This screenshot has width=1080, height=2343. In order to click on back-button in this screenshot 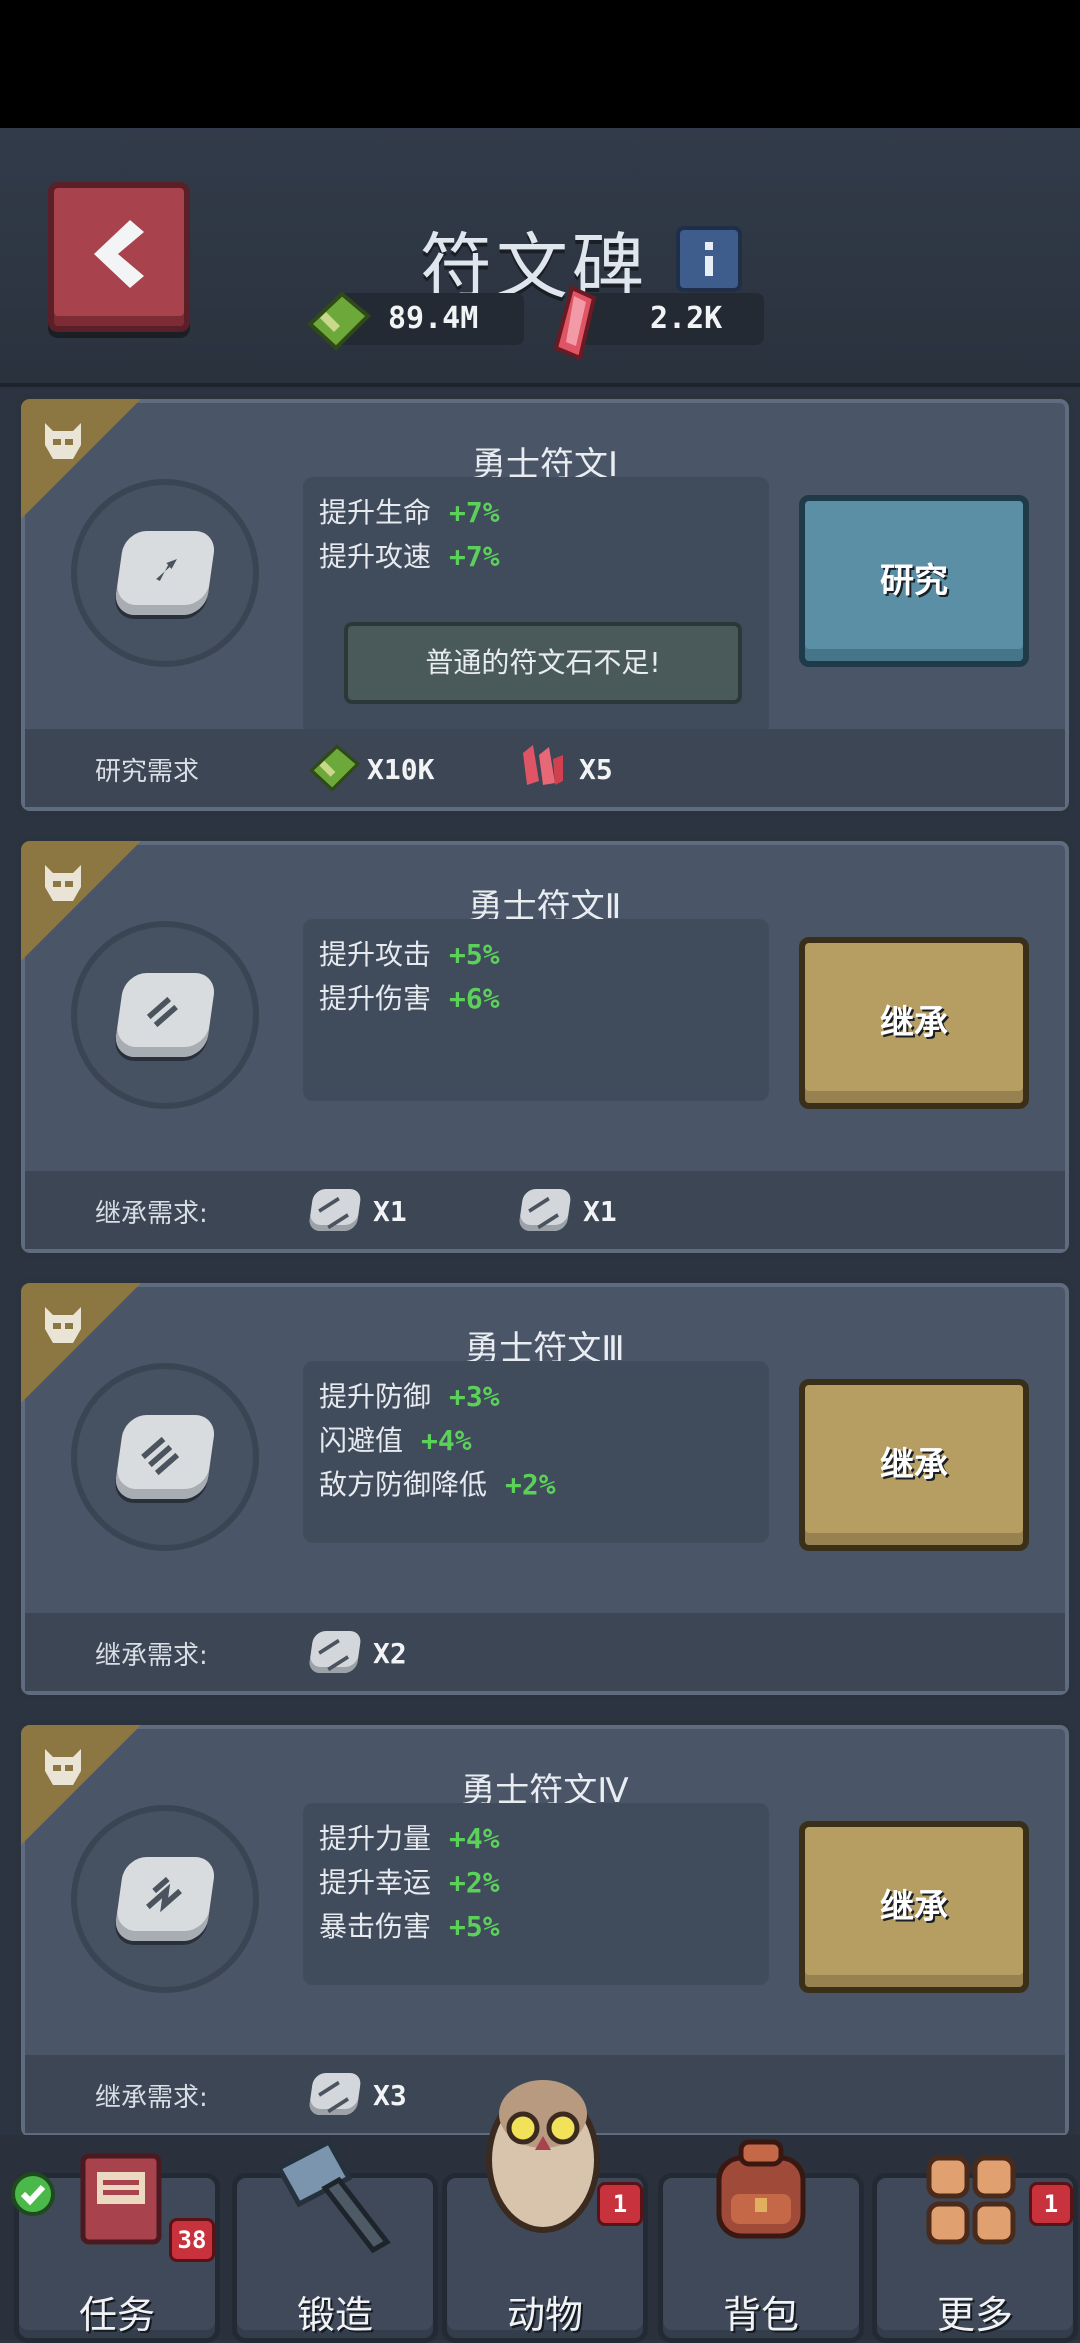, I will do `click(119, 257)`.